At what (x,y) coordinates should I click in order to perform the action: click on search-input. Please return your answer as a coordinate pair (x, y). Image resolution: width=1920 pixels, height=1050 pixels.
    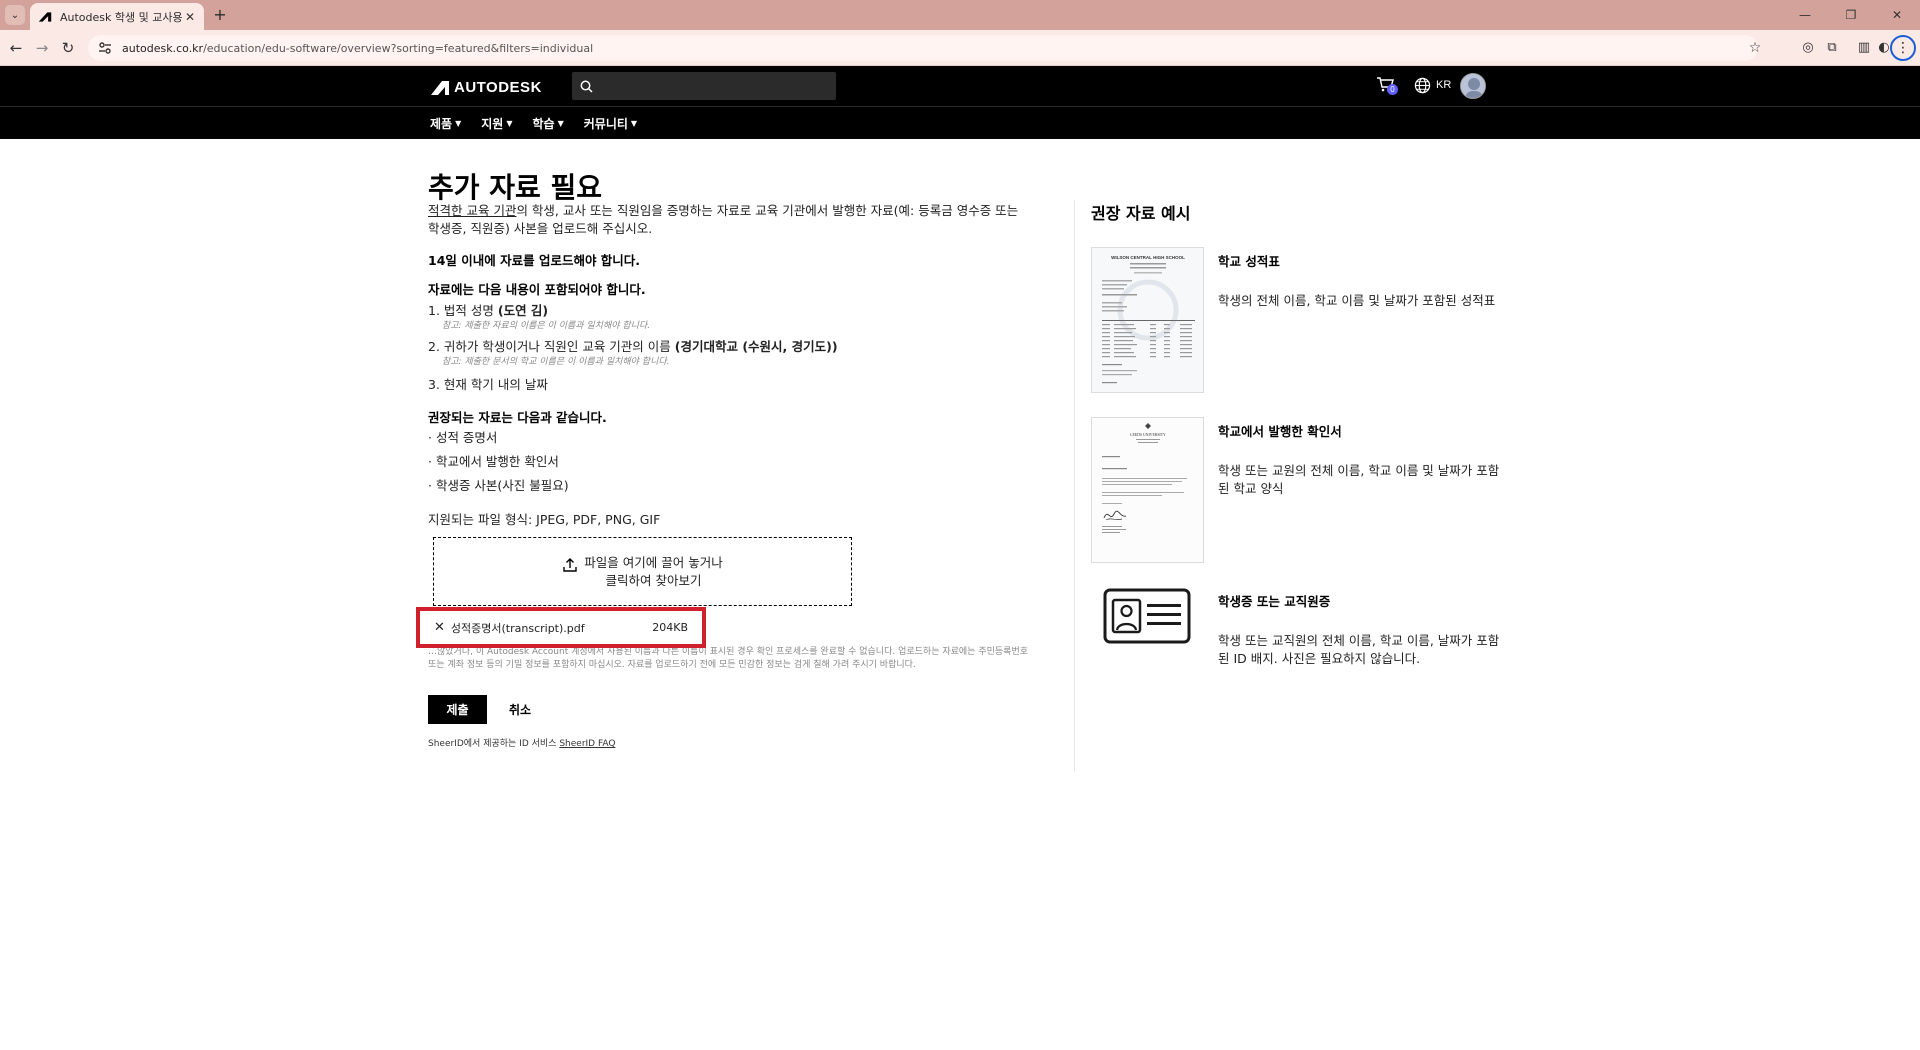
    Looking at the image, I should click on (714, 86).